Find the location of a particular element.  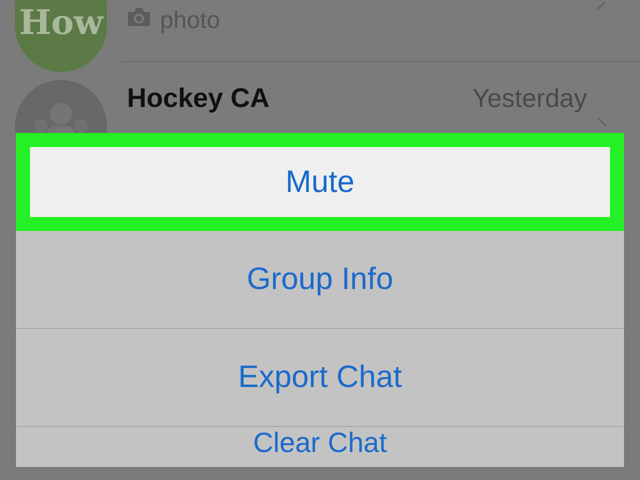

avatar-text: How is located at coordinates (61, 23).